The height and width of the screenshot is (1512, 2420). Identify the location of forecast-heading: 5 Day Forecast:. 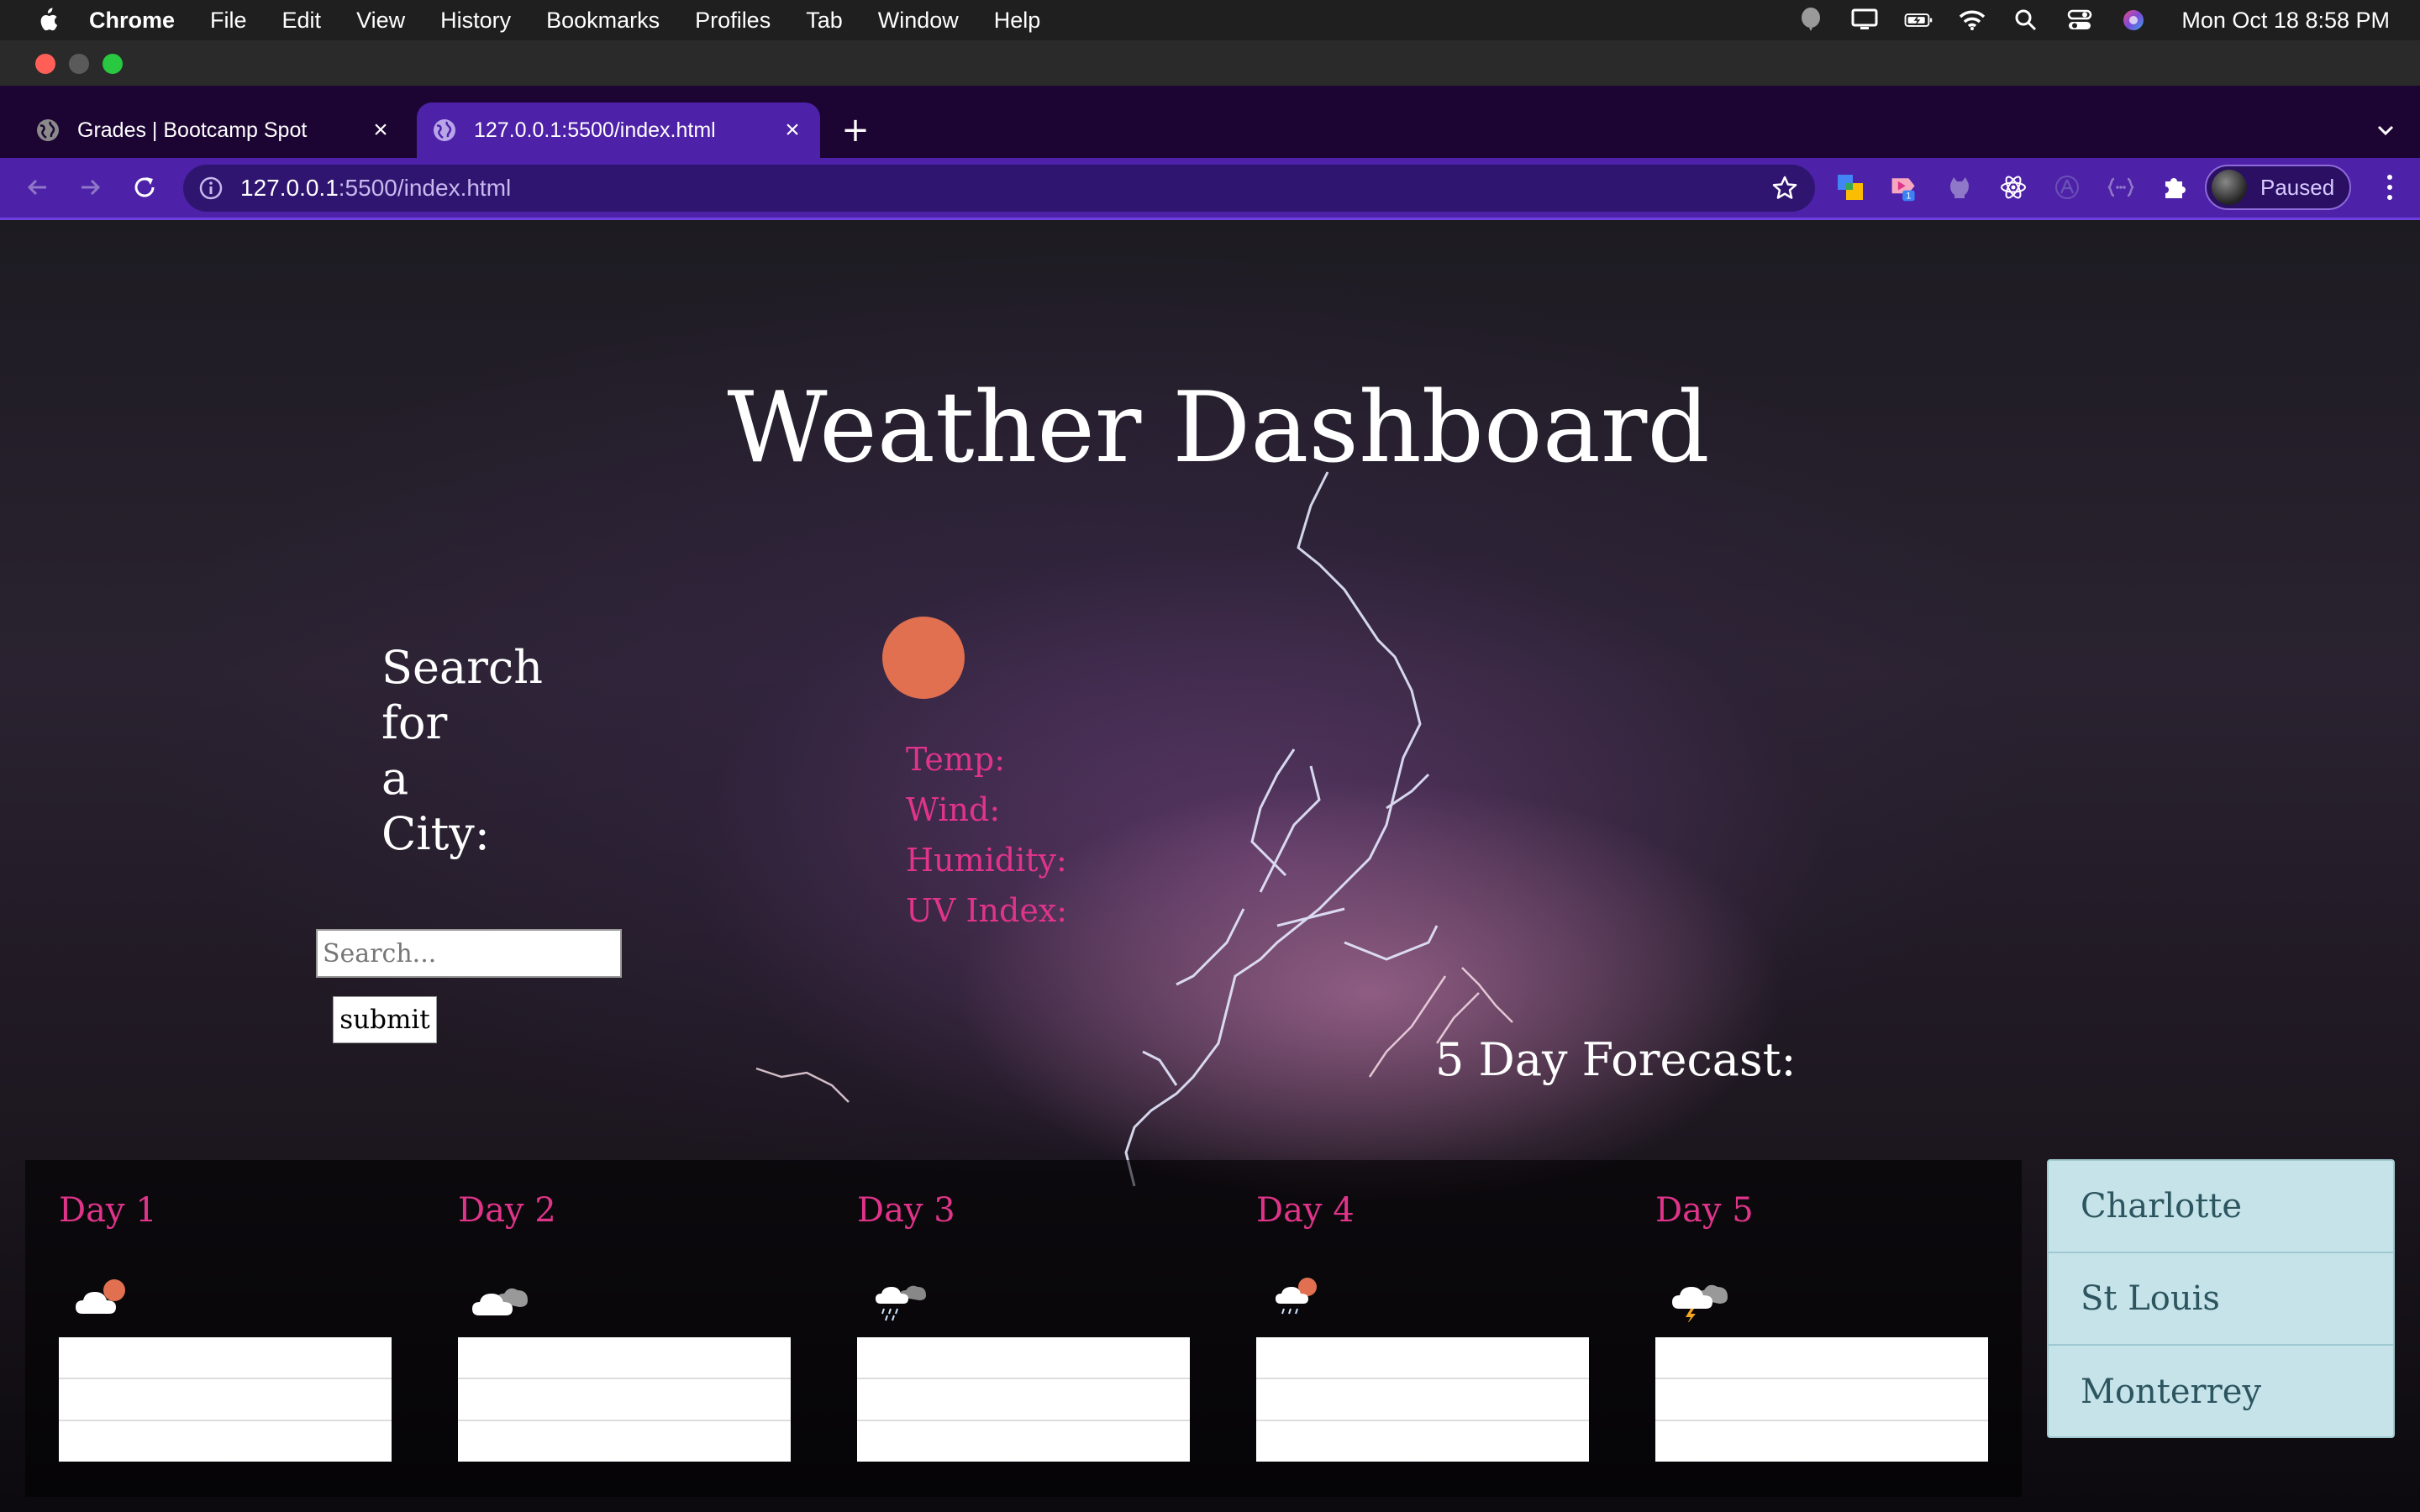
(1616, 1059).